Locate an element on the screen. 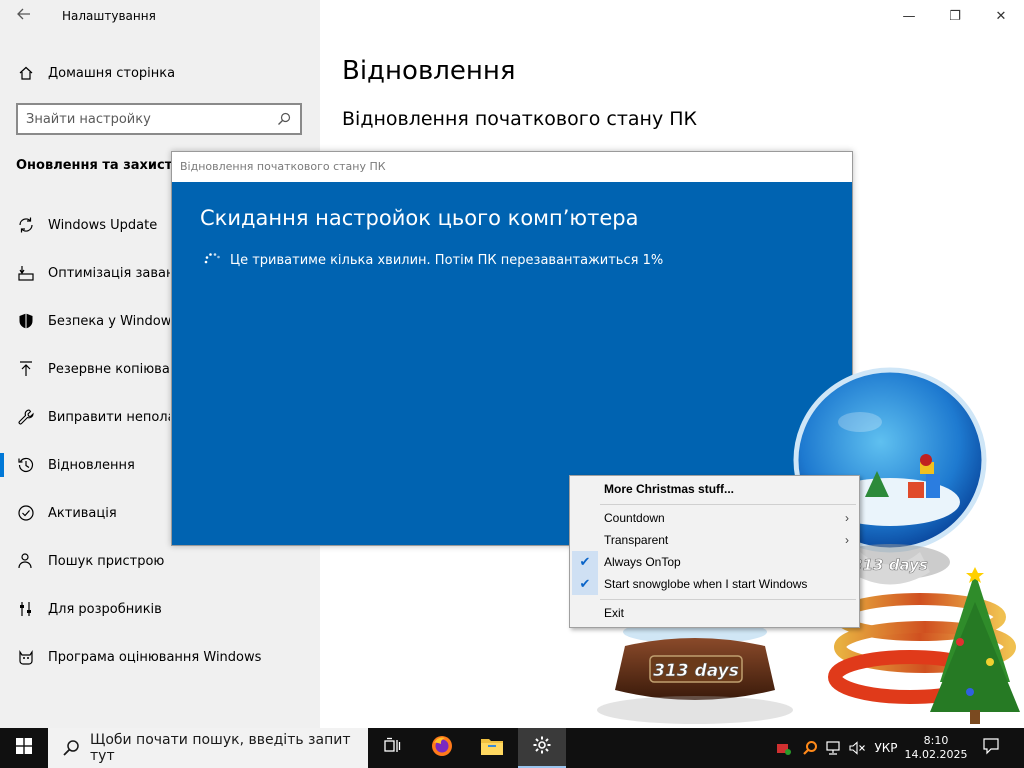  file-explorer-taskbar-button is located at coordinates (492, 748).